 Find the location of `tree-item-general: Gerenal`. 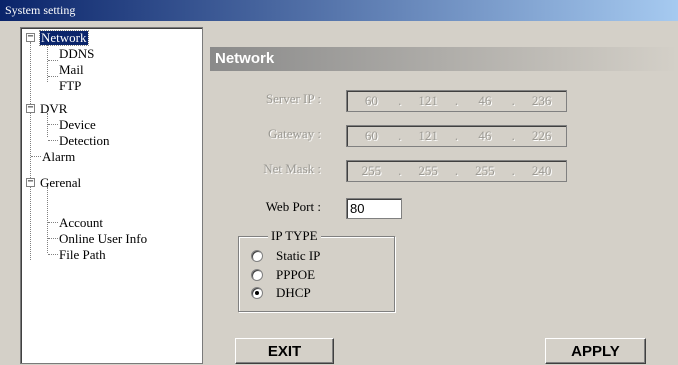

tree-item-general: Gerenal is located at coordinates (60, 183).